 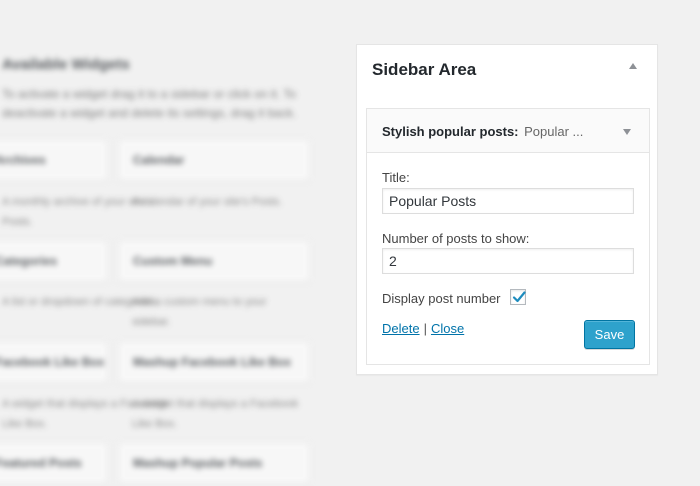 What do you see at coordinates (54, 261) in the screenshot?
I see `widget-card: Categories` at bounding box center [54, 261].